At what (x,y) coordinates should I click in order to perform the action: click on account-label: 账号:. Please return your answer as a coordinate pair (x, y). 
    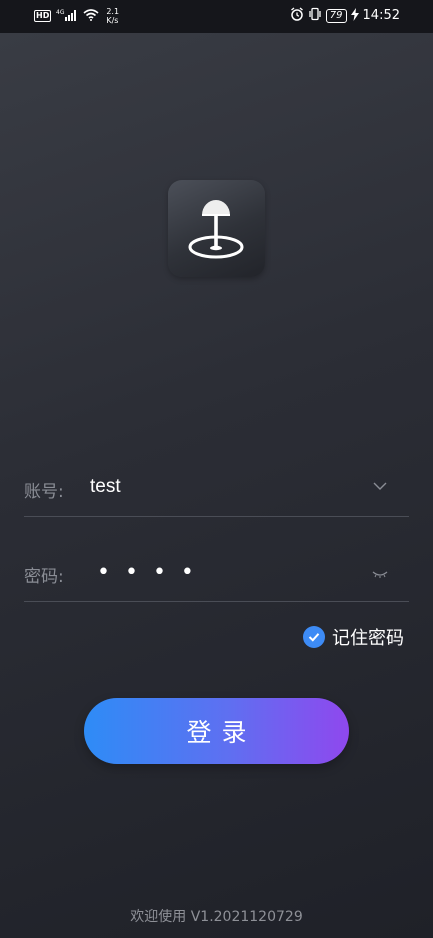
    Looking at the image, I should click on (44, 492).